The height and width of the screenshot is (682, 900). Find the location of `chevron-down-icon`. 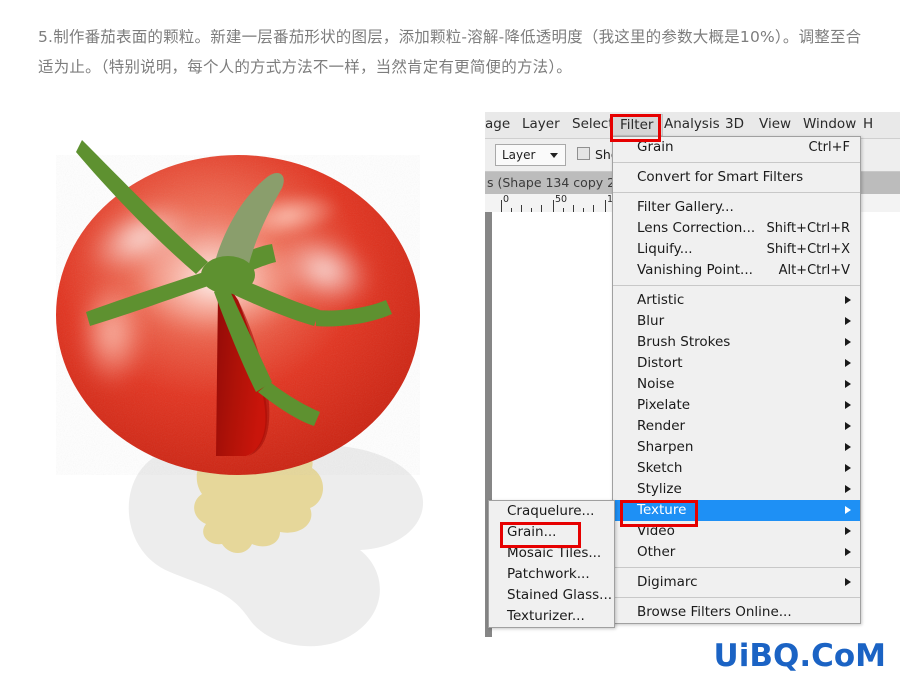

chevron-down-icon is located at coordinates (554, 155).